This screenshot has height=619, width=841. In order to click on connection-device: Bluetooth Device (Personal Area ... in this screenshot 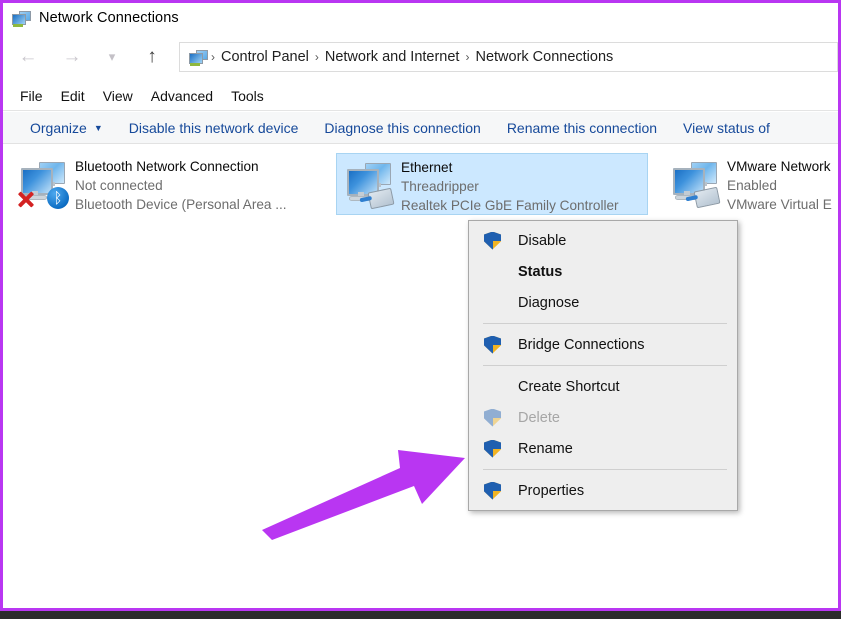, I will do `click(181, 204)`.